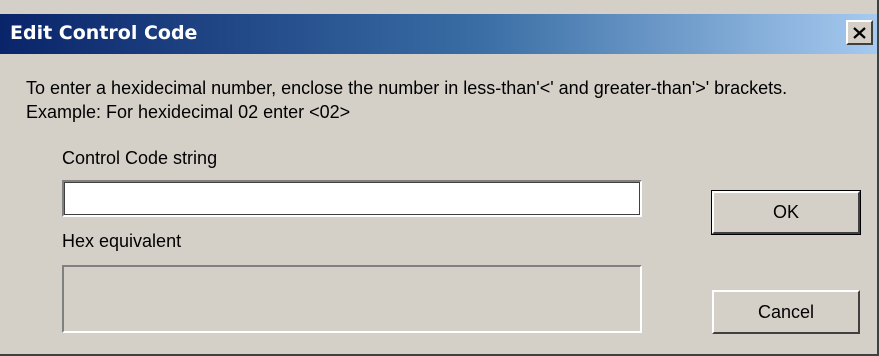 This screenshot has width=879, height=356. I want to click on window-title: Edit Control Code, so click(104, 33).